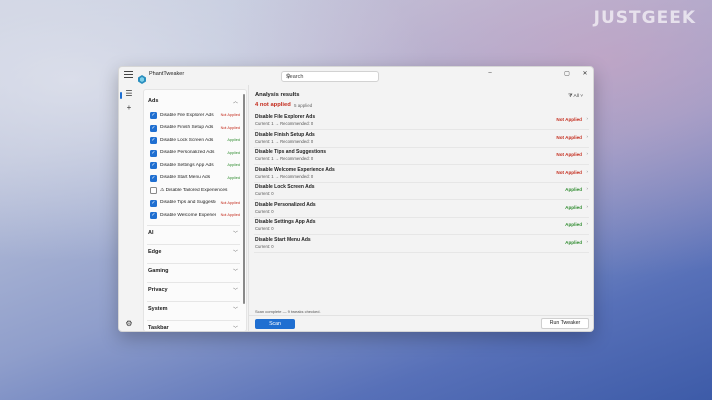  What do you see at coordinates (185, 177) in the screenshot?
I see `tweak-label: Disable Start Menu Ads` at bounding box center [185, 177].